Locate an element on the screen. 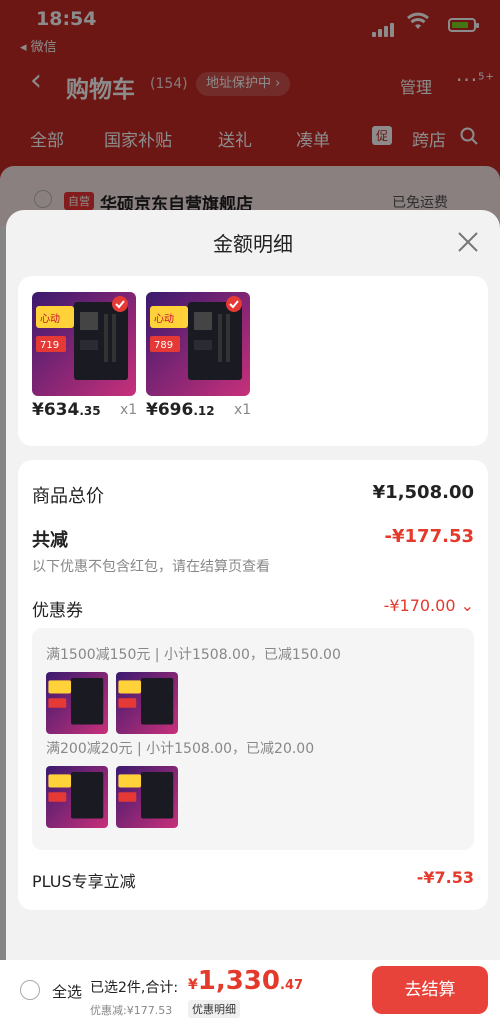 This screenshot has width=500, height=1020. product-price: ¥696.12 is located at coordinates (180, 410).